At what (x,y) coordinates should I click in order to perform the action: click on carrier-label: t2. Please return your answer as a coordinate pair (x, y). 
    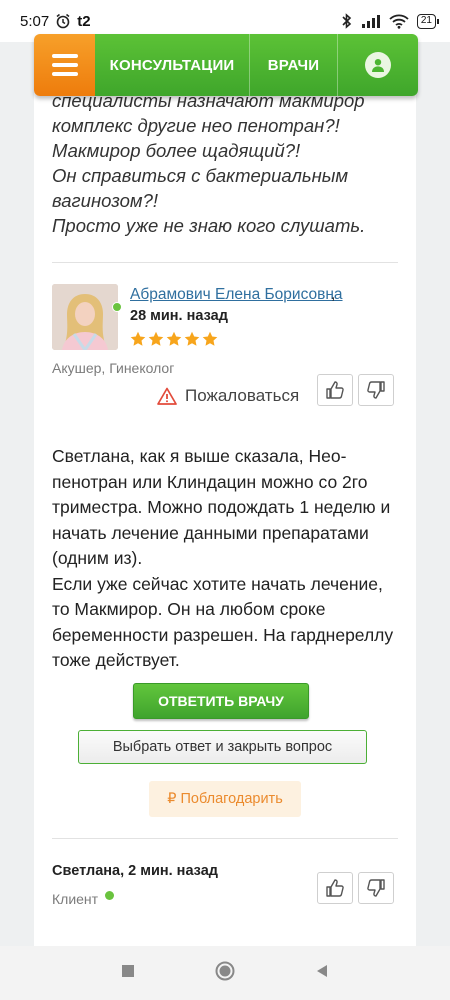
    Looking at the image, I should click on (84, 21).